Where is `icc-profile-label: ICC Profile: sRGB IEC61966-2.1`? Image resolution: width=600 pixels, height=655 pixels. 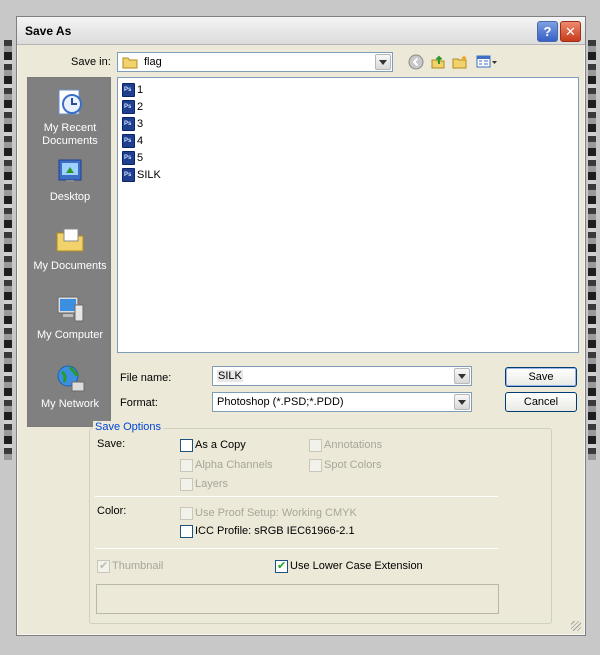 icc-profile-label: ICC Profile: sRGB IEC61966-2.1 is located at coordinates (275, 531).